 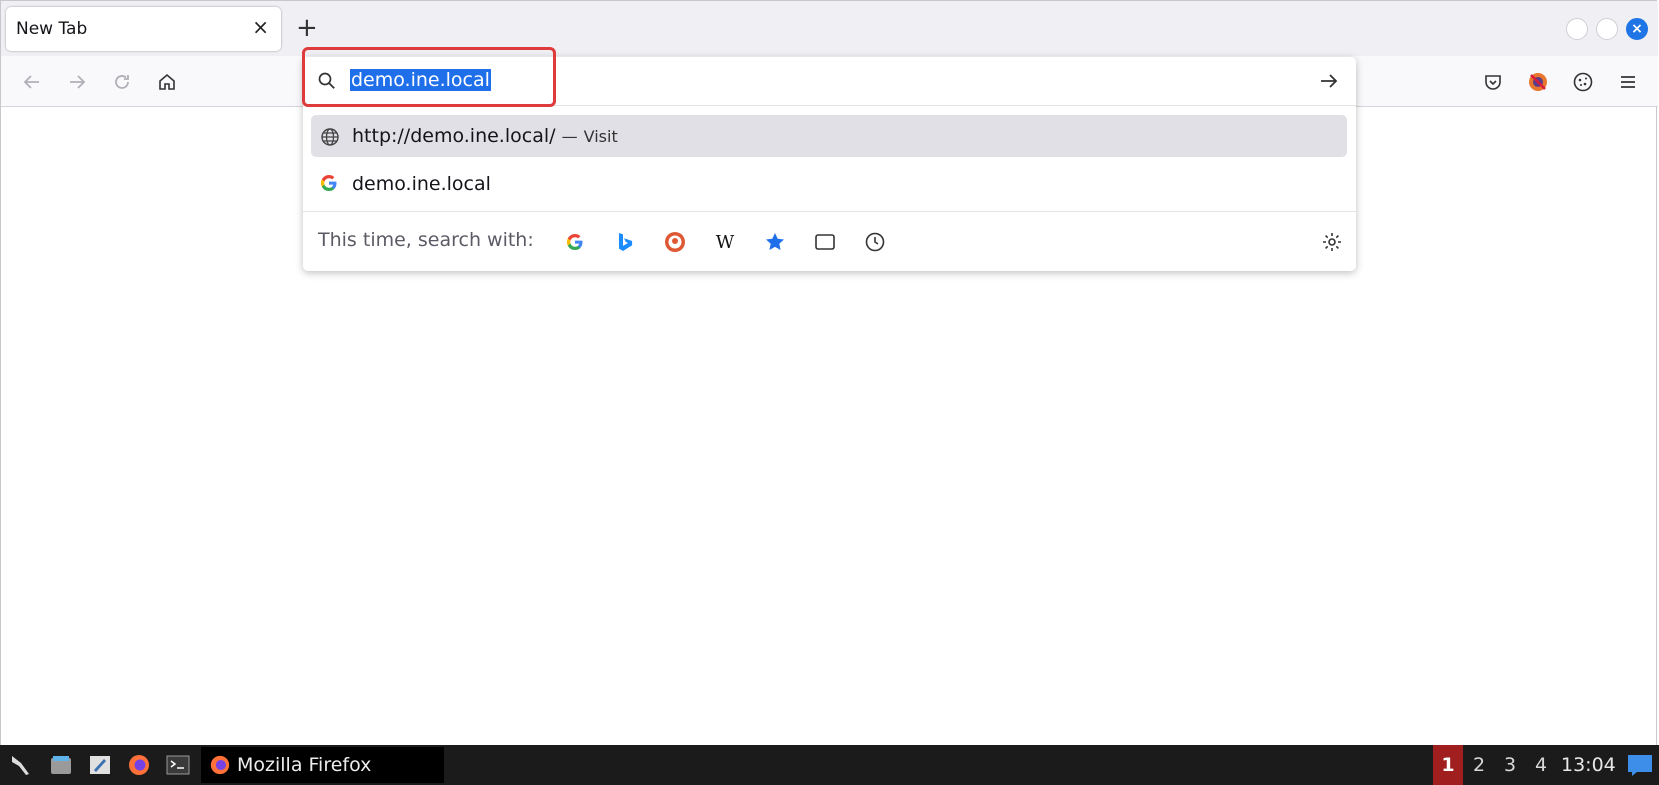 I want to click on bookmarks-engine-button, so click(x=775, y=242).